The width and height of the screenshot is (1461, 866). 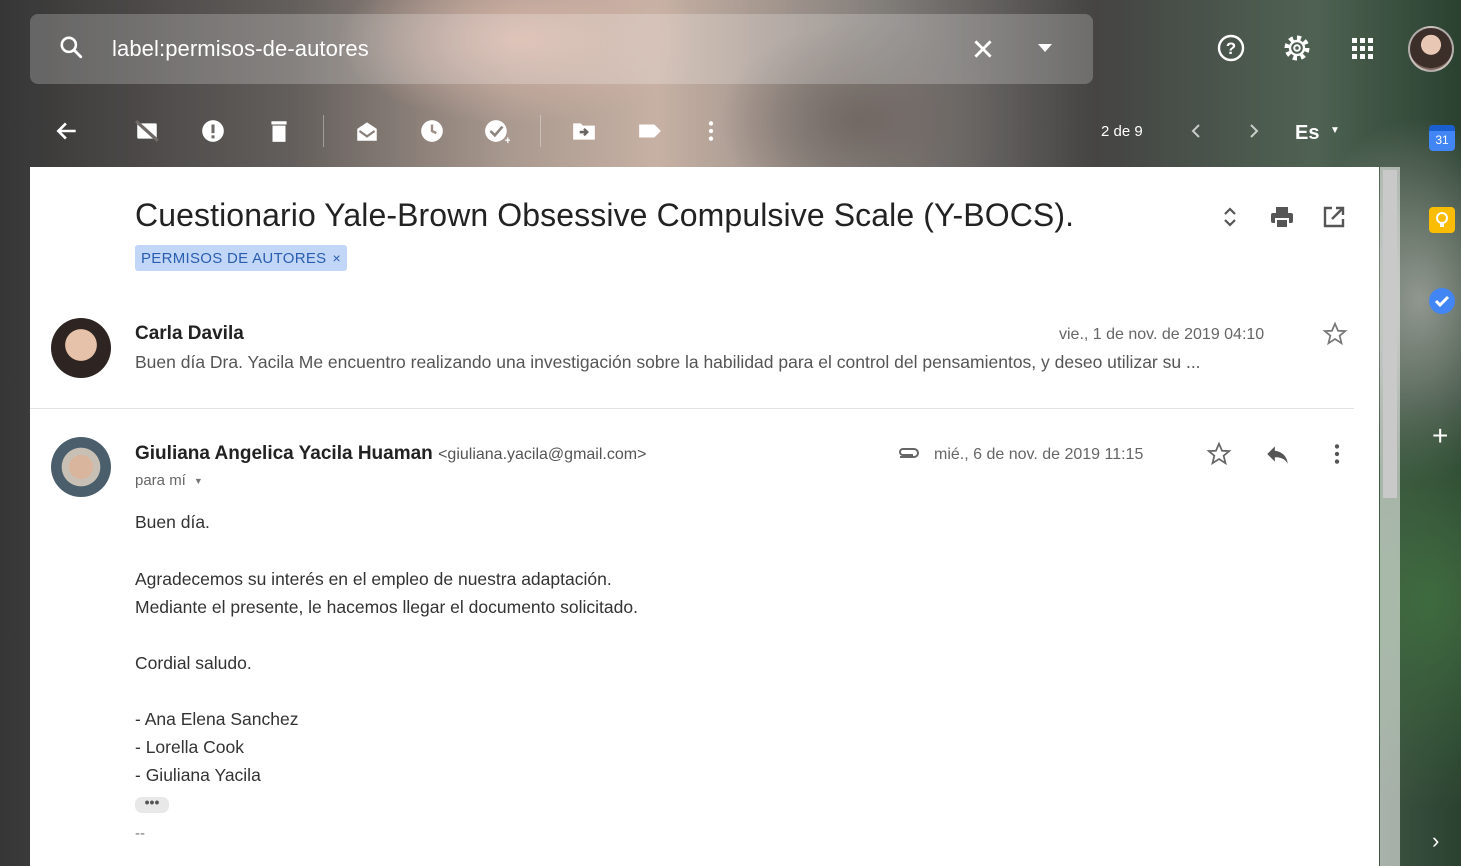 I want to click on keep-app-icon, so click(x=1442, y=220).